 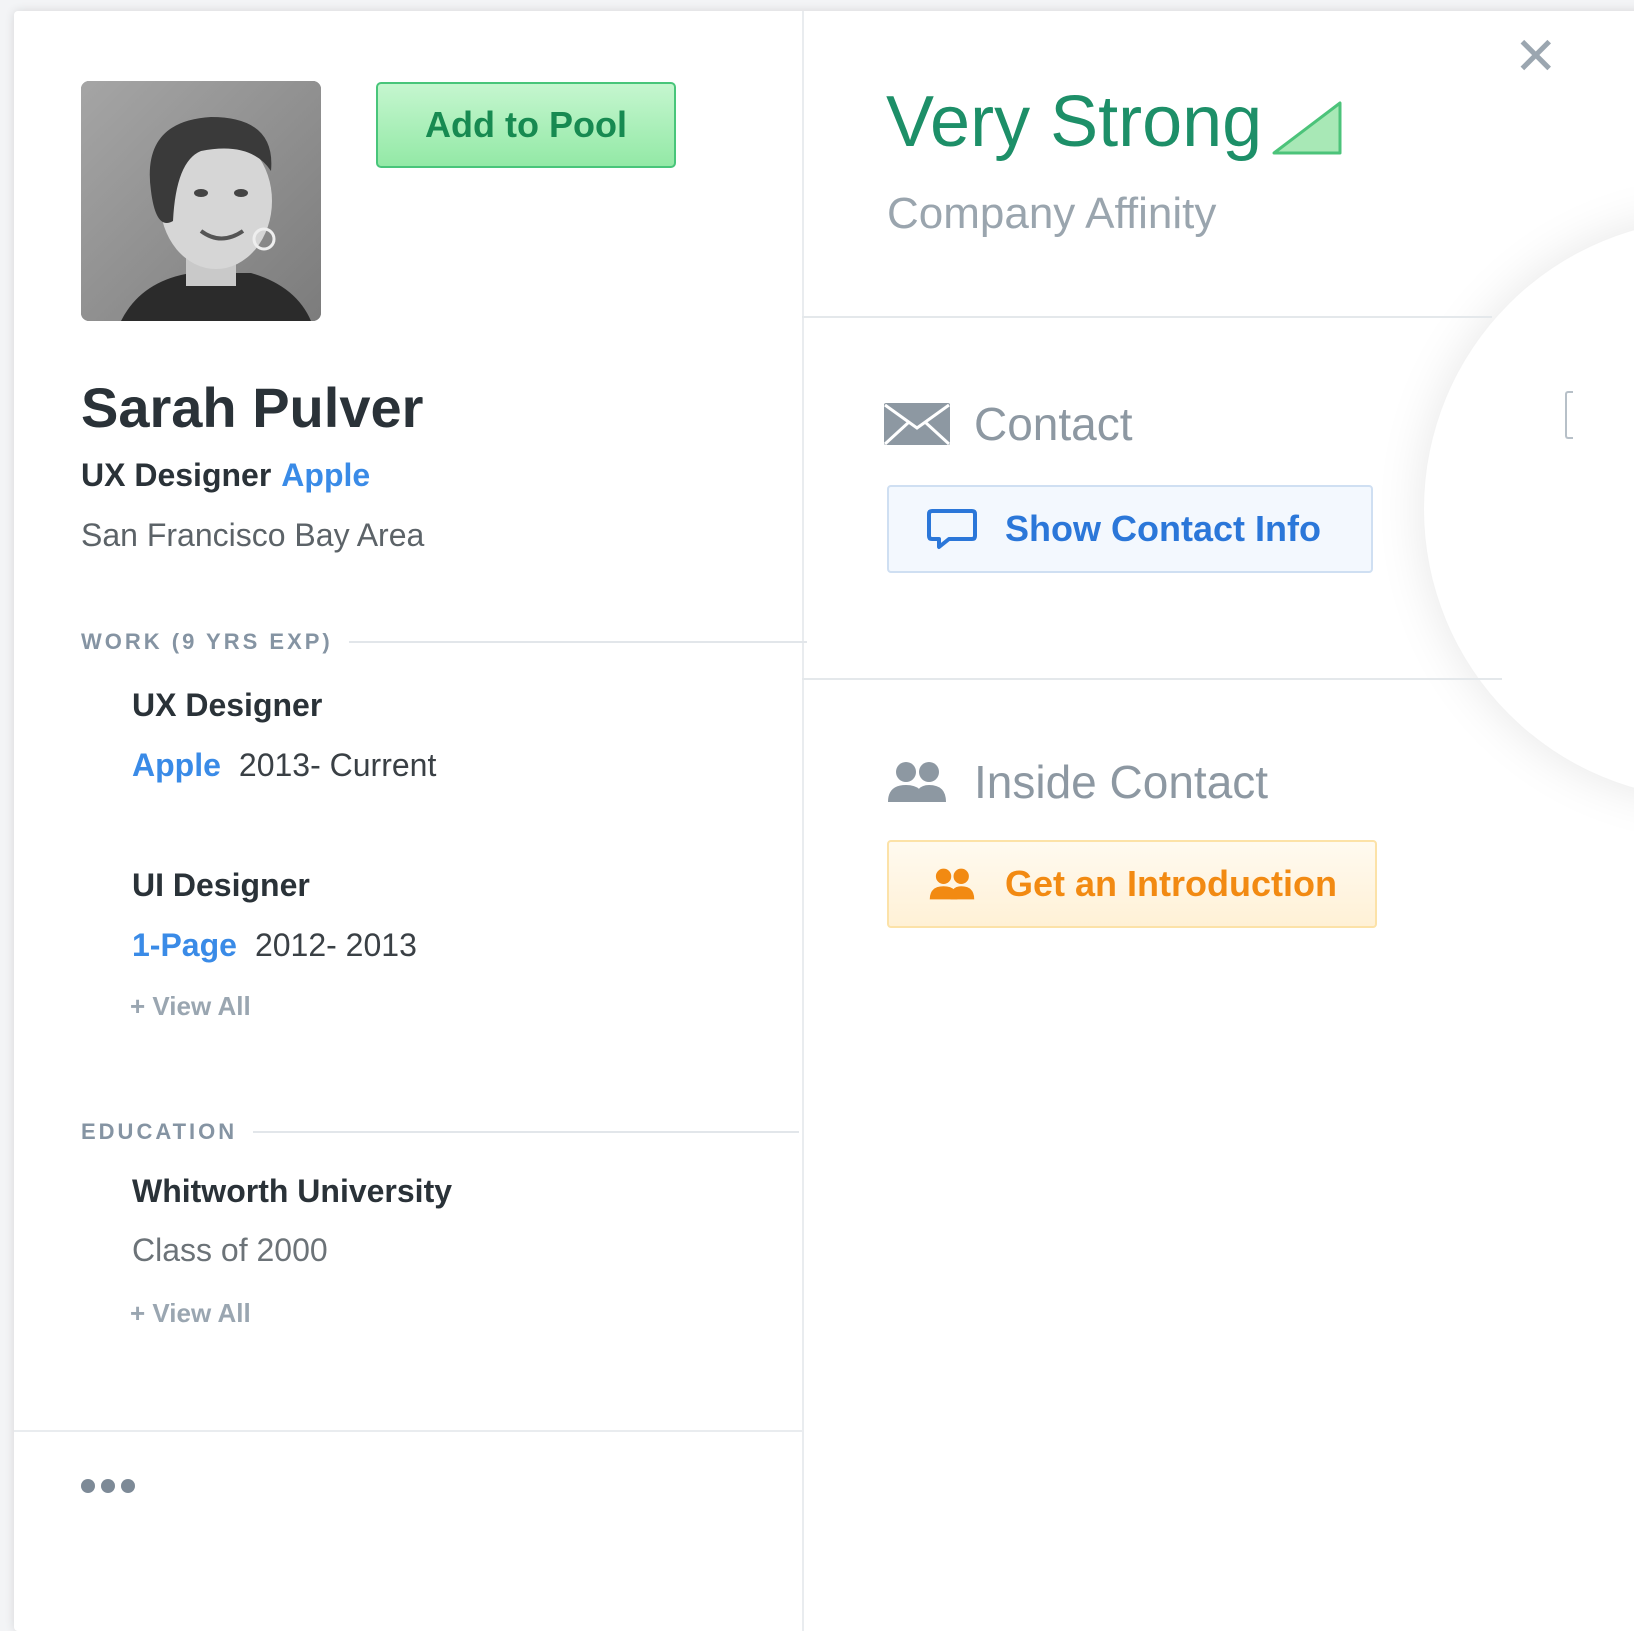 I want to click on avatar-photo, so click(x=201, y=201).